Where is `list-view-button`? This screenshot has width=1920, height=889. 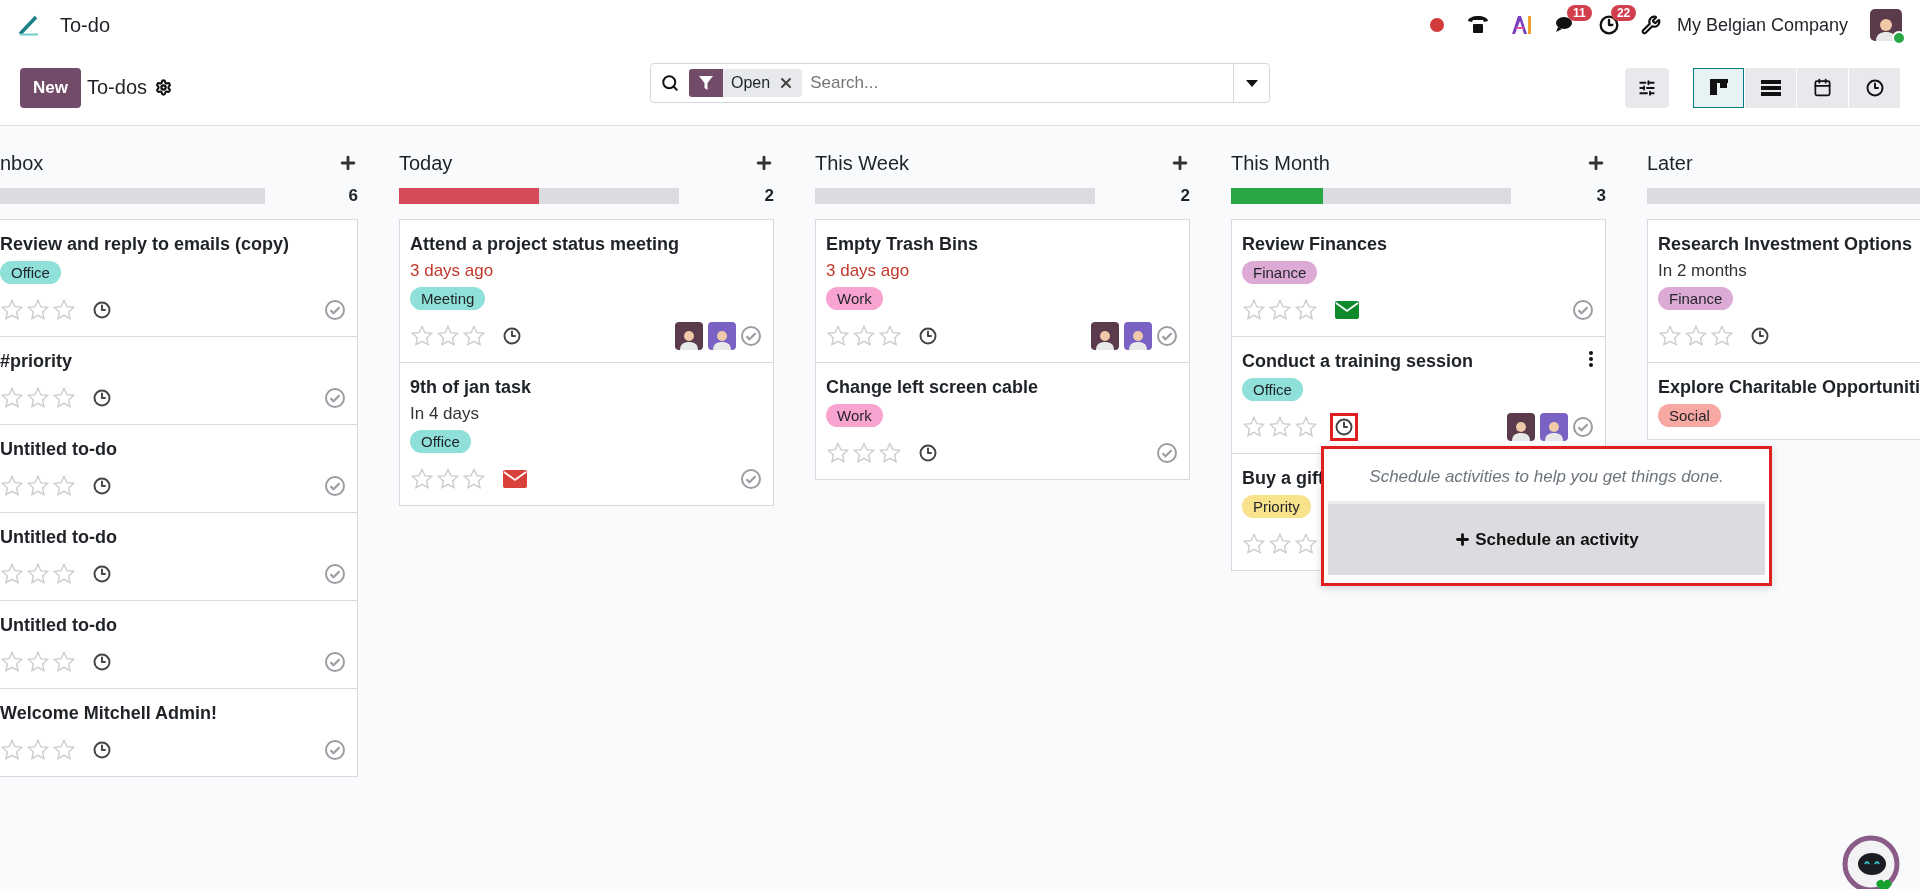 list-view-button is located at coordinates (1770, 87).